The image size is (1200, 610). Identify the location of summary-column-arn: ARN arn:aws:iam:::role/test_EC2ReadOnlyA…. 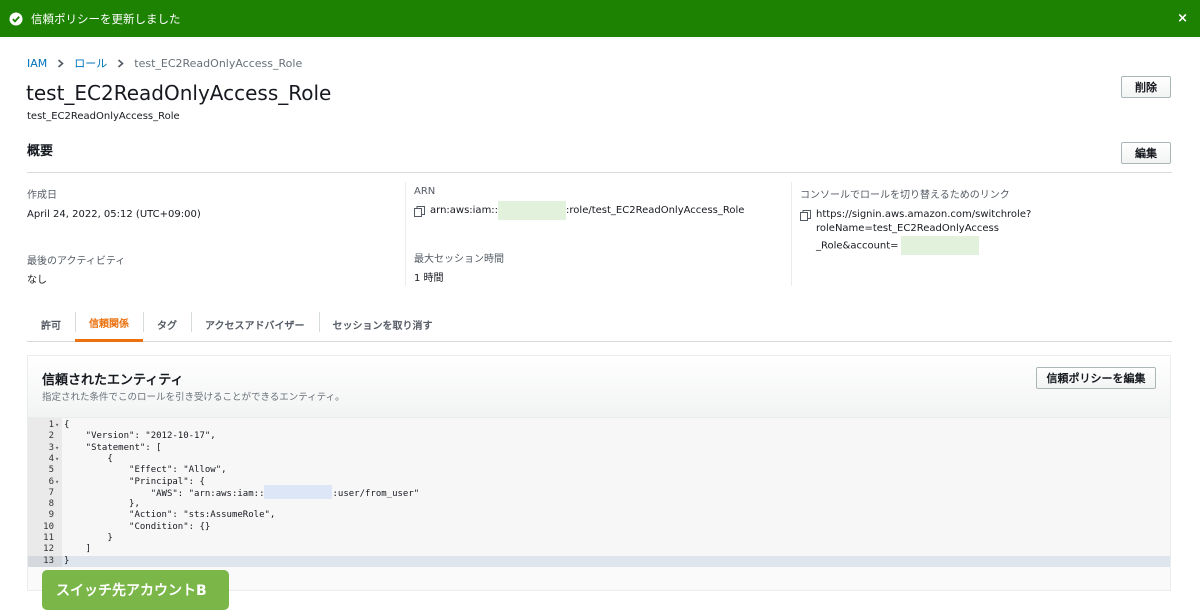
(597, 234).